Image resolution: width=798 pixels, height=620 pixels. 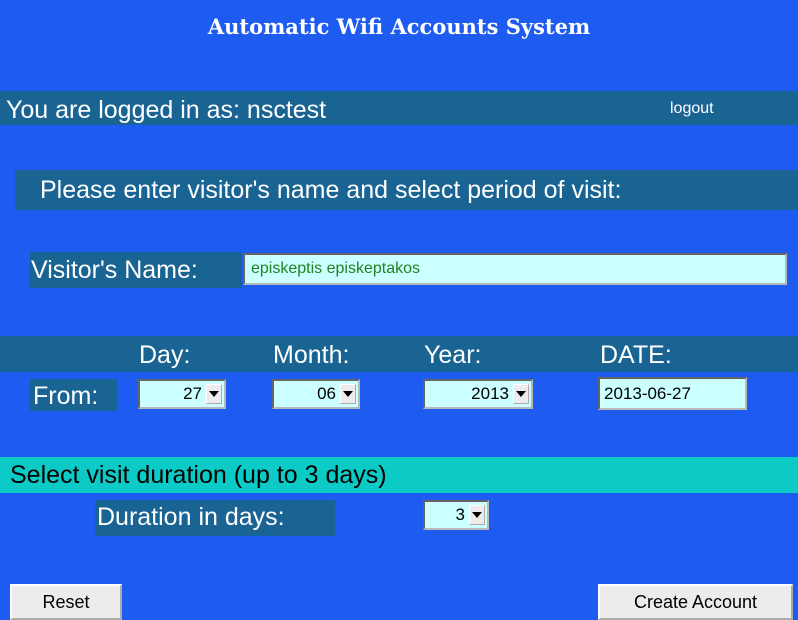 I want to click on year-select: 2013, so click(x=478, y=394).